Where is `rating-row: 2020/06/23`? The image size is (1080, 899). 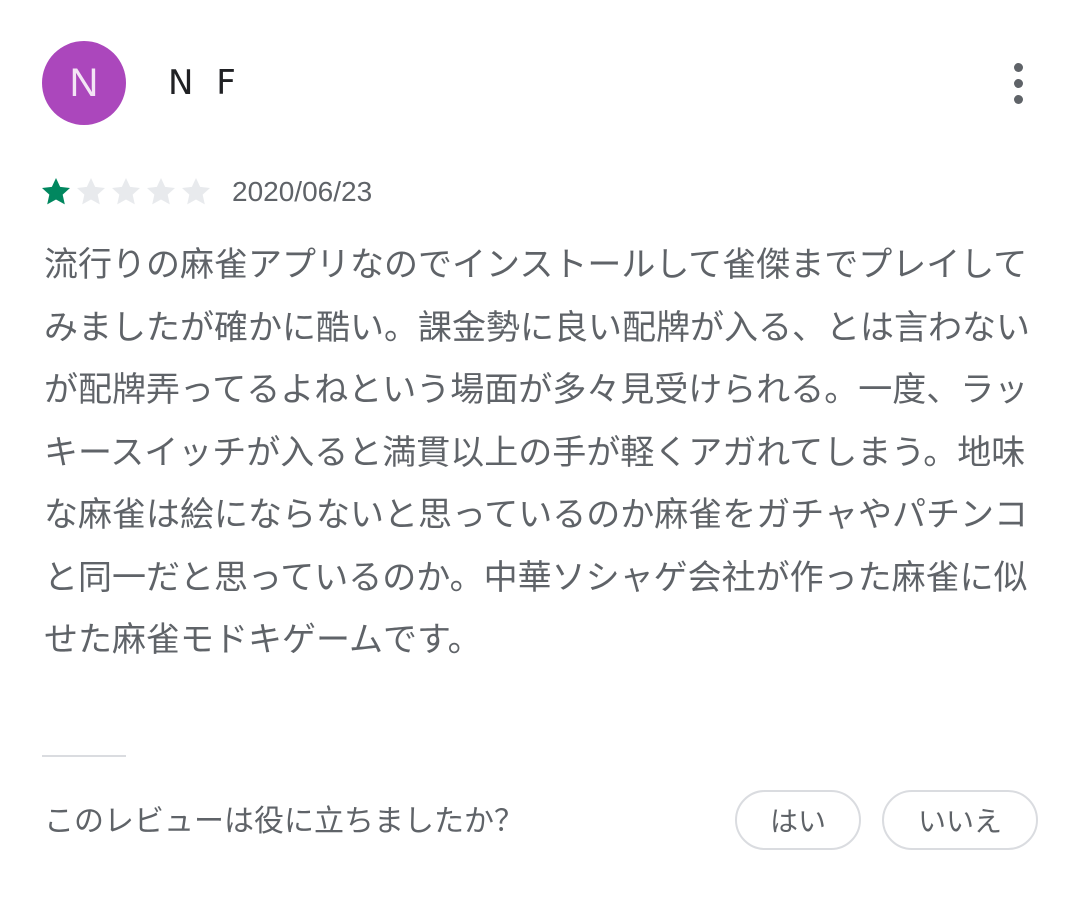 rating-row: 2020/06/23 is located at coordinates (206, 192).